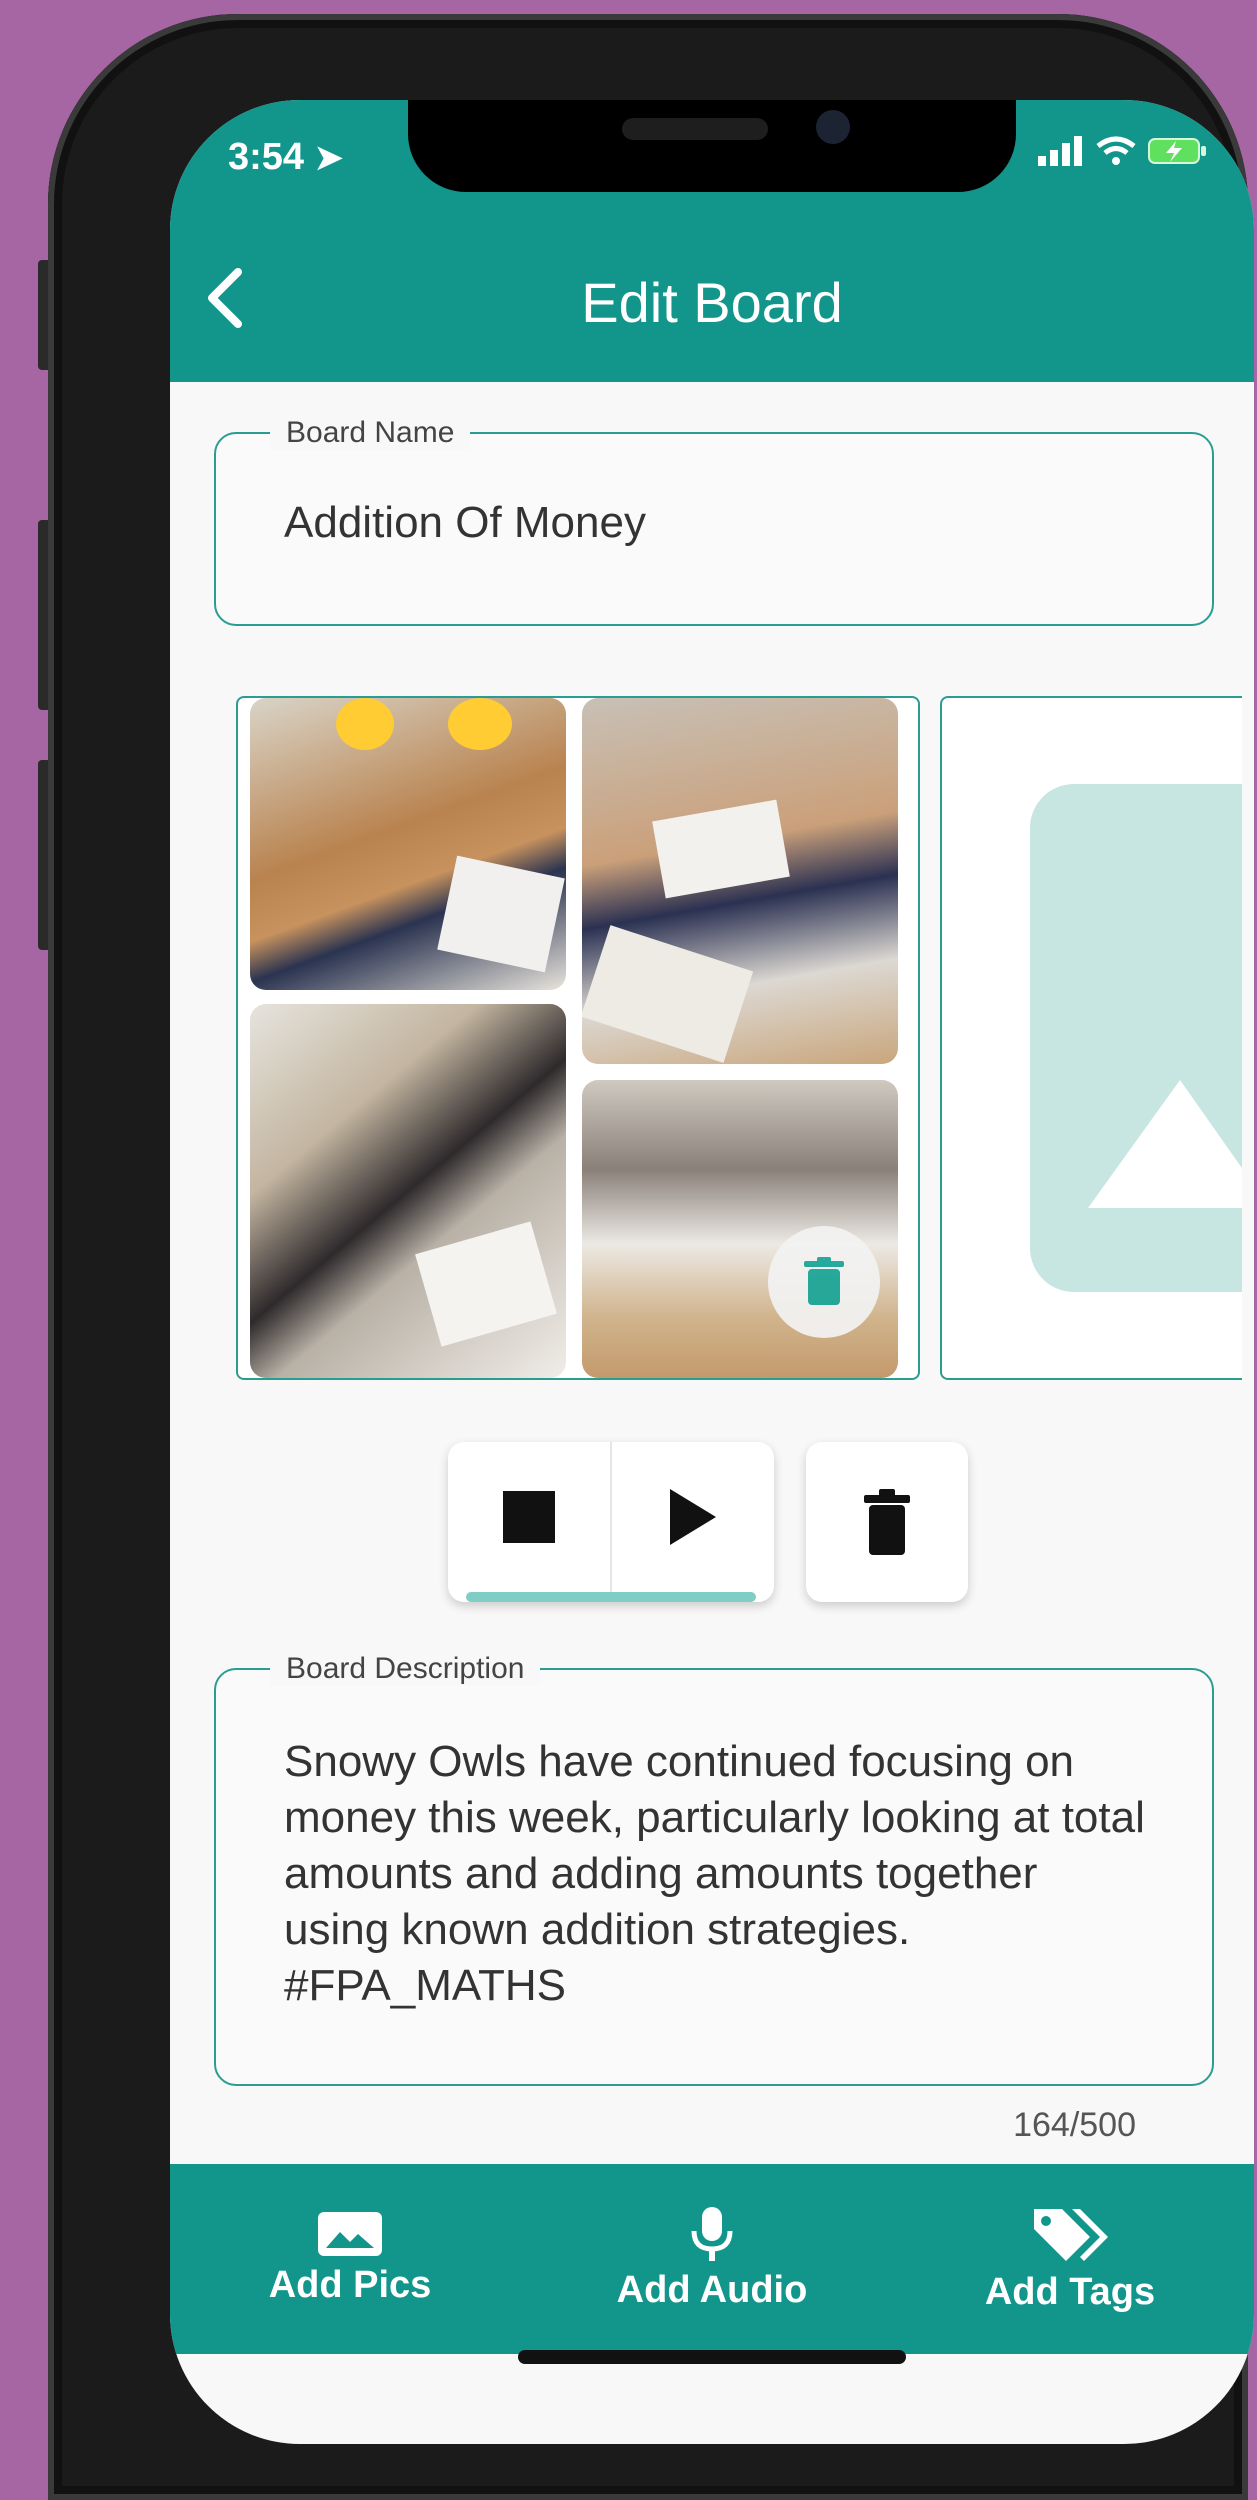 The height and width of the screenshot is (2500, 1257). Describe the element at coordinates (329, 158) in the screenshot. I see `location-arrow-icon: ➤` at that location.